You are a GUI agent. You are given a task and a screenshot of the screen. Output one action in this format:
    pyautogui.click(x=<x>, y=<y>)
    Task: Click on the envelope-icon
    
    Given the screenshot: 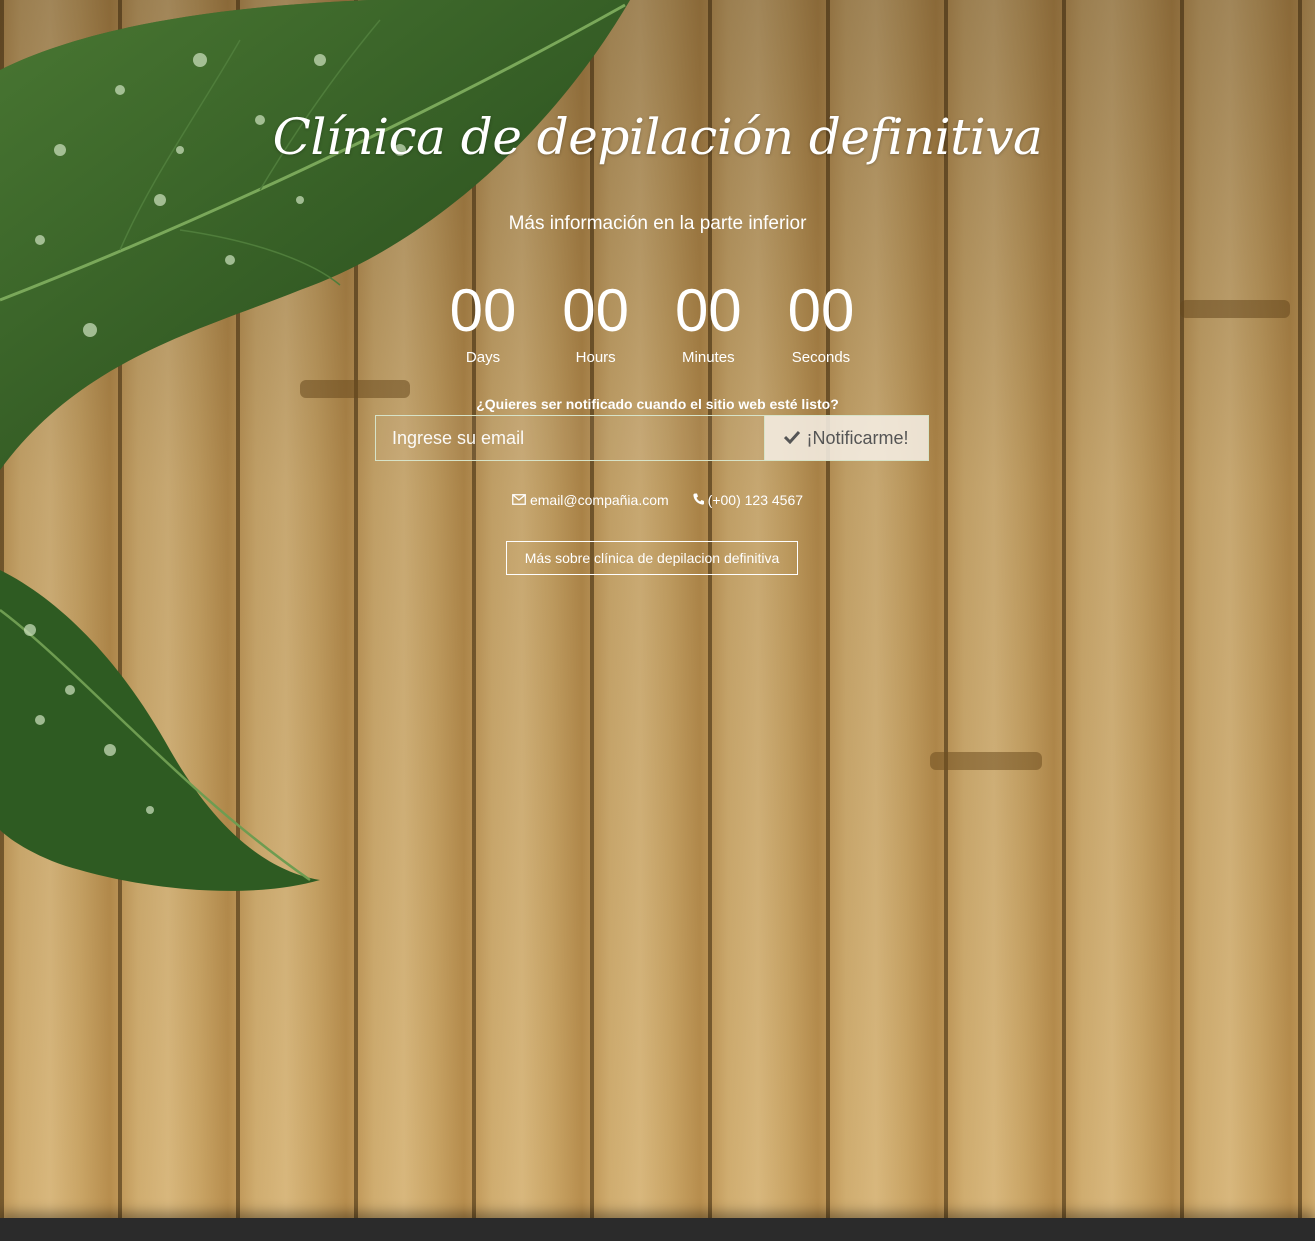 What is the action you would take?
    pyautogui.click(x=519, y=500)
    